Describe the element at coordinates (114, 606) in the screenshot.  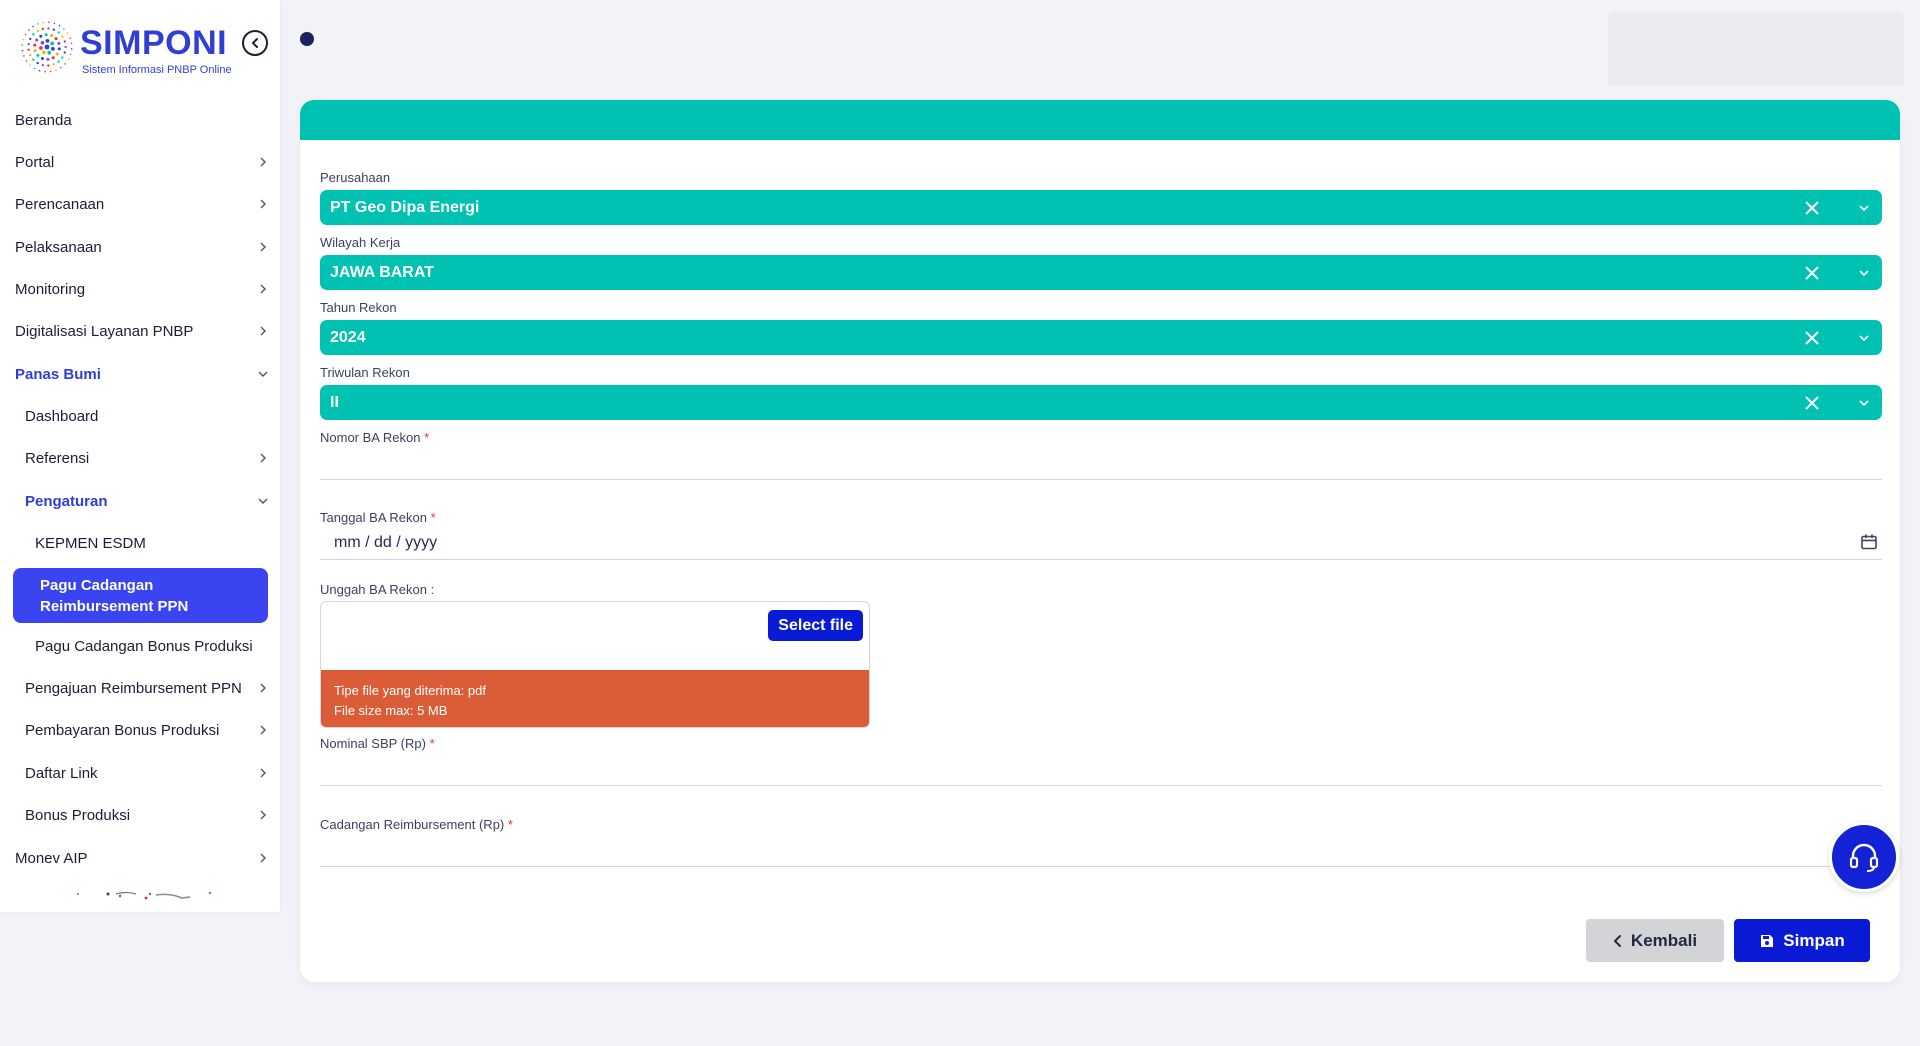
I see `sidebar-item-label: Reimbursement PPN` at that location.